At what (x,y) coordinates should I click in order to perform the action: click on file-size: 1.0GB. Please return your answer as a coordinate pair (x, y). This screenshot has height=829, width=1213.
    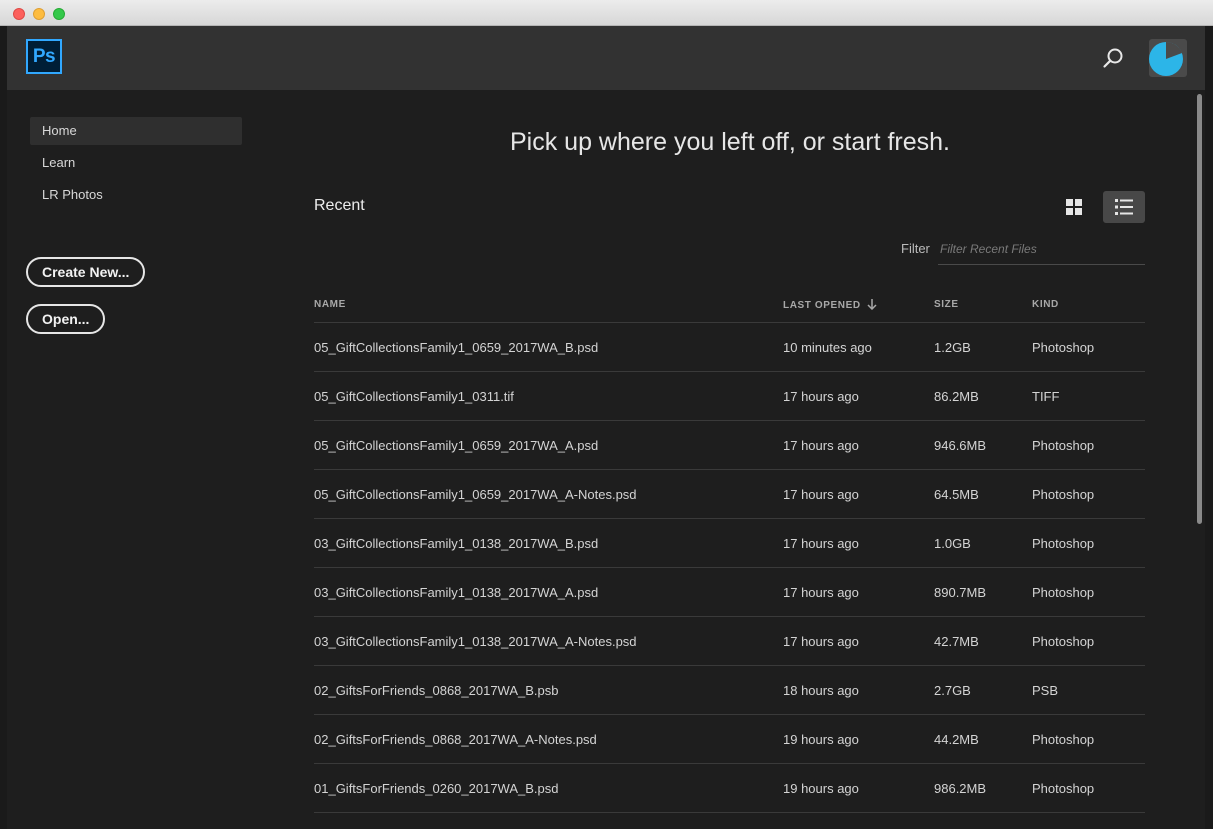
    Looking at the image, I should click on (952, 543).